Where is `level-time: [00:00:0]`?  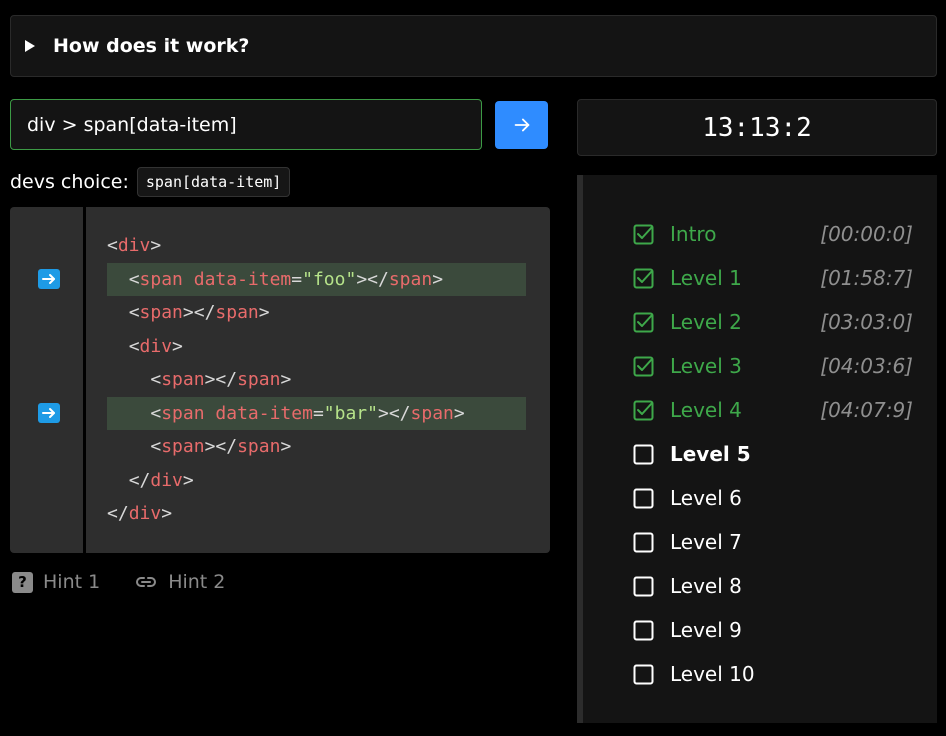 level-time: [00:00:0] is located at coordinates (866, 234).